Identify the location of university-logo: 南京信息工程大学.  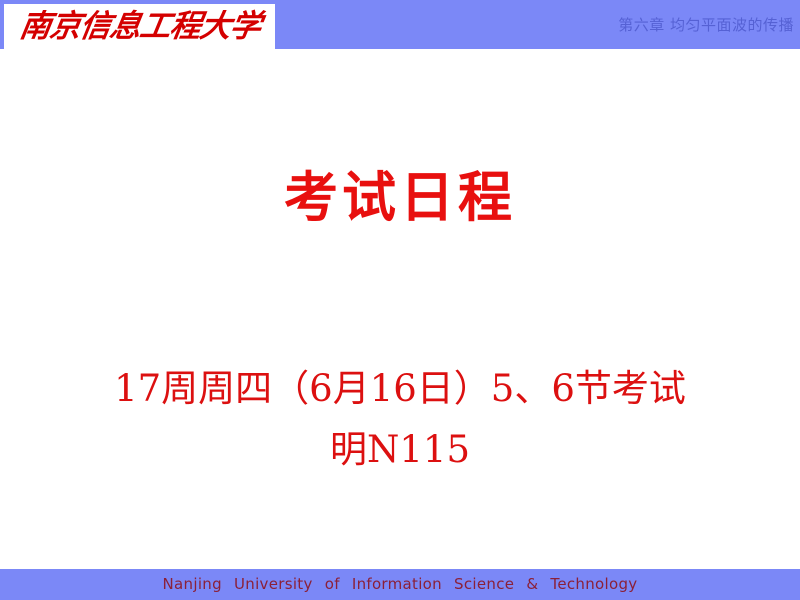
(139, 26).